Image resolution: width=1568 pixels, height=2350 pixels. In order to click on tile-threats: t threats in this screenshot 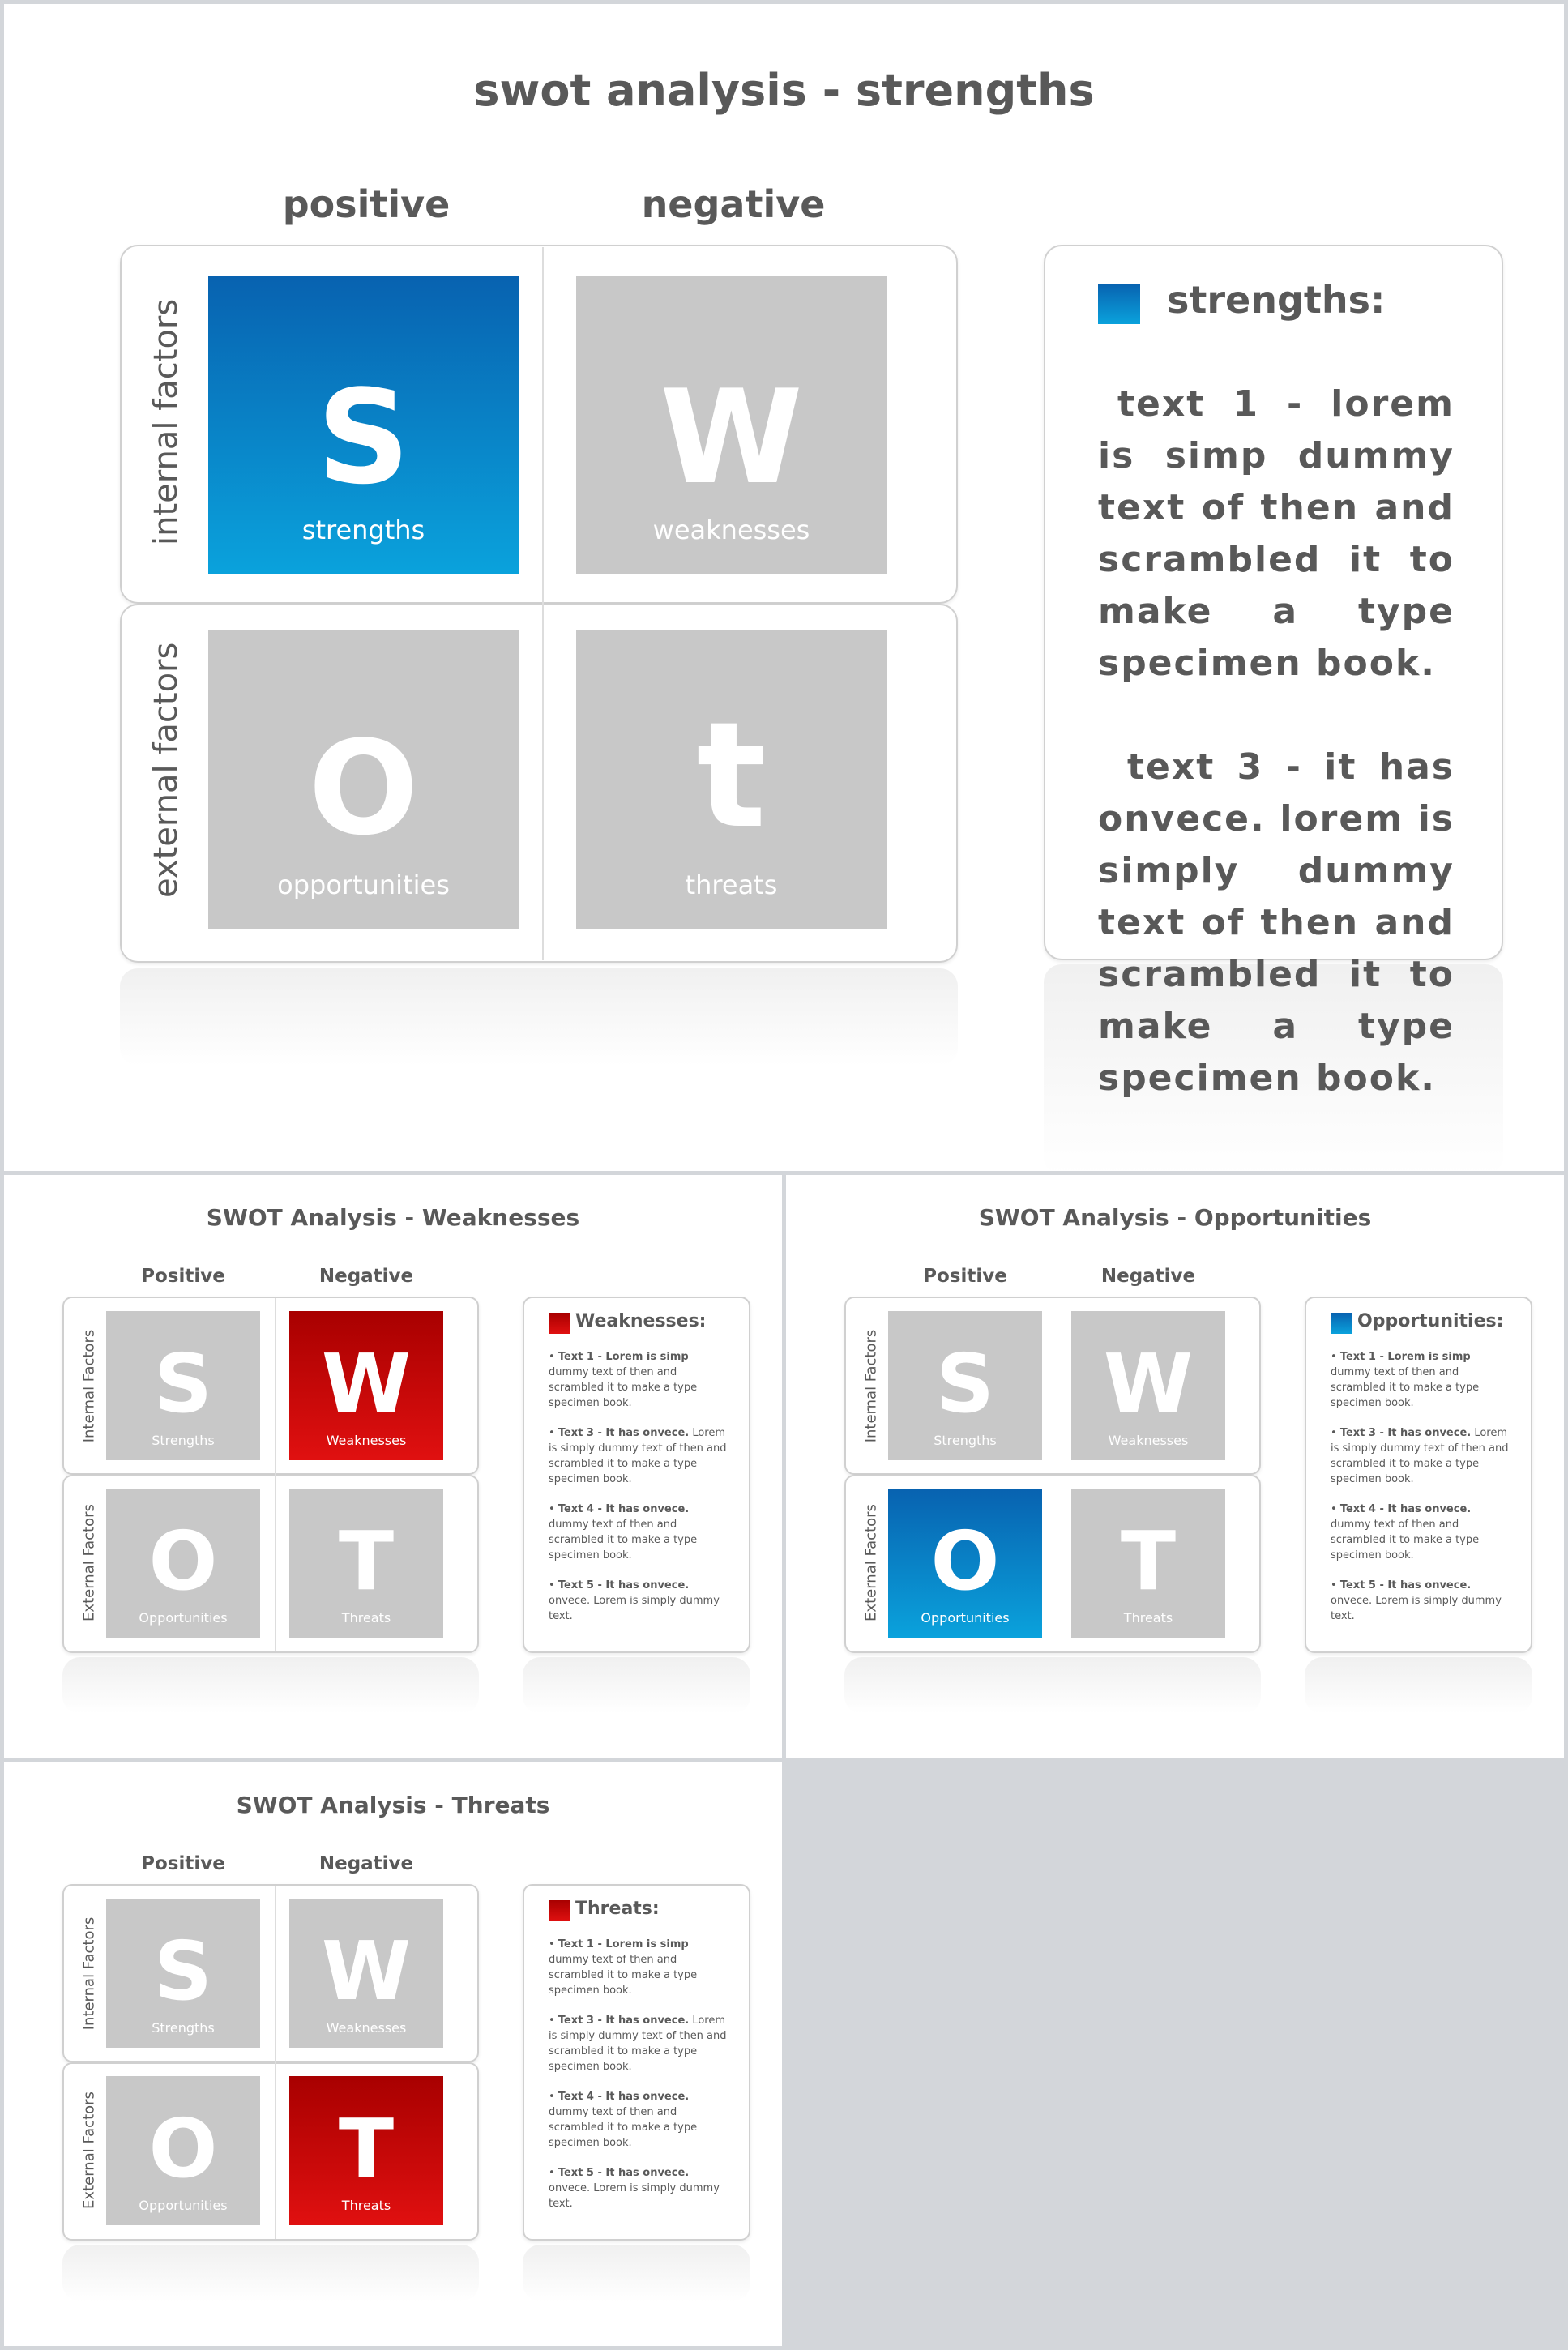, I will do `click(732, 779)`.